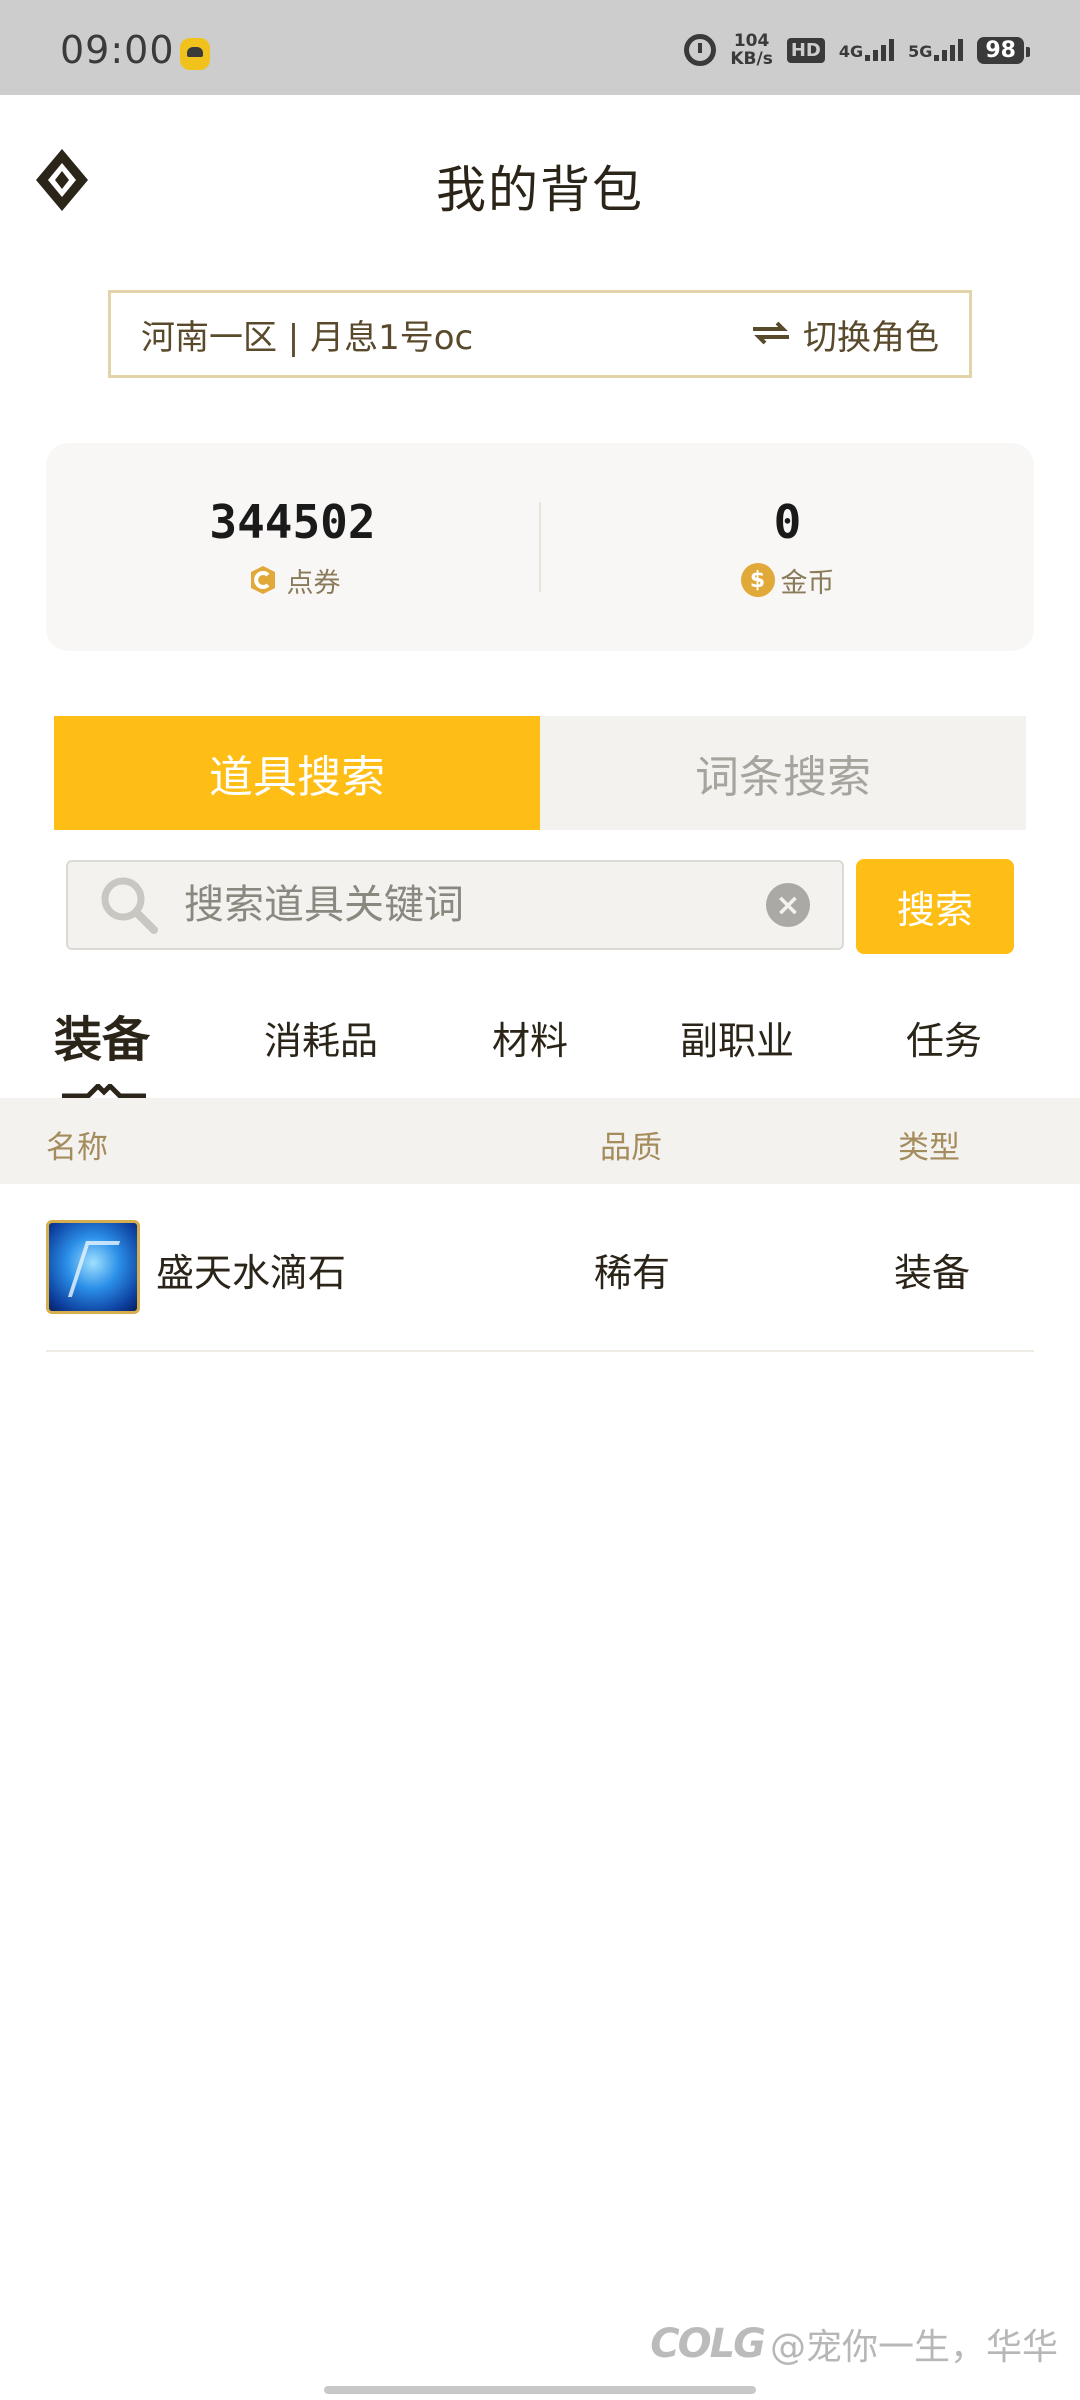 Image resolution: width=1080 pixels, height=2400 pixels. What do you see at coordinates (737, 1037) in the screenshot?
I see `tab-subclass: 副职业` at bounding box center [737, 1037].